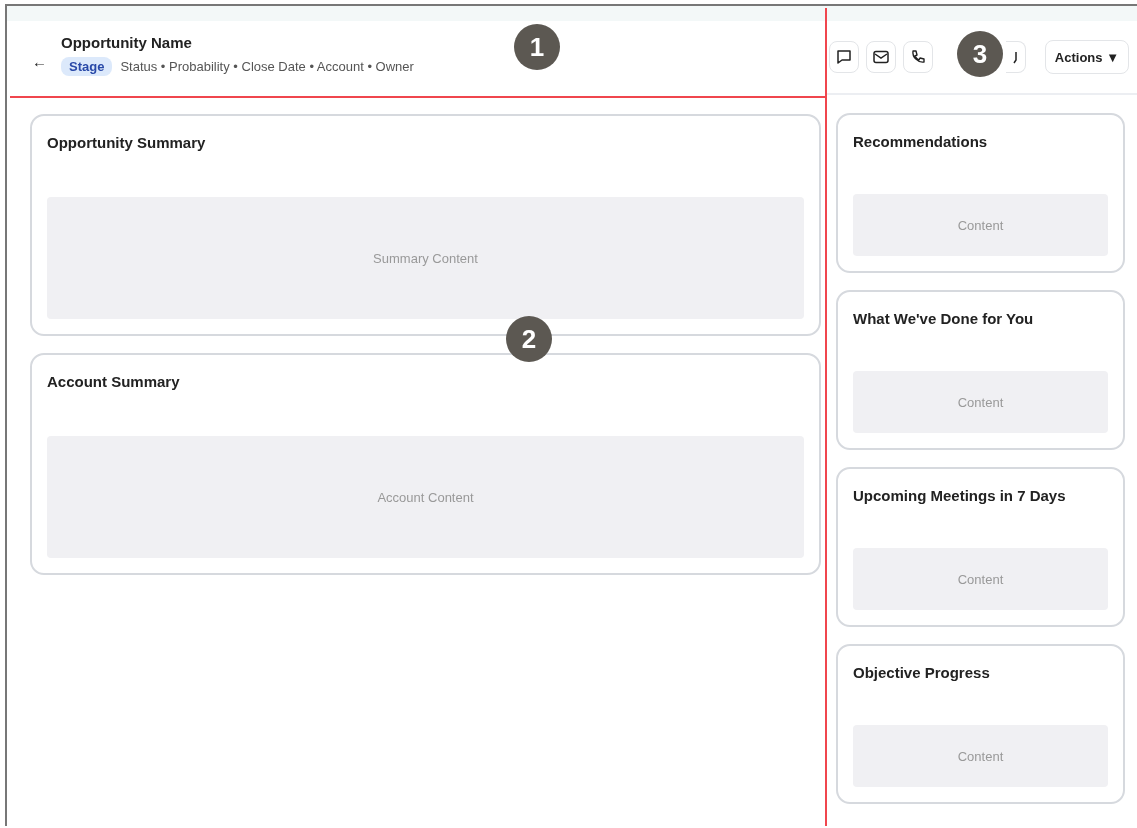 Image resolution: width=1137 pixels, height=828 pixels. I want to click on phone-button, so click(918, 57).